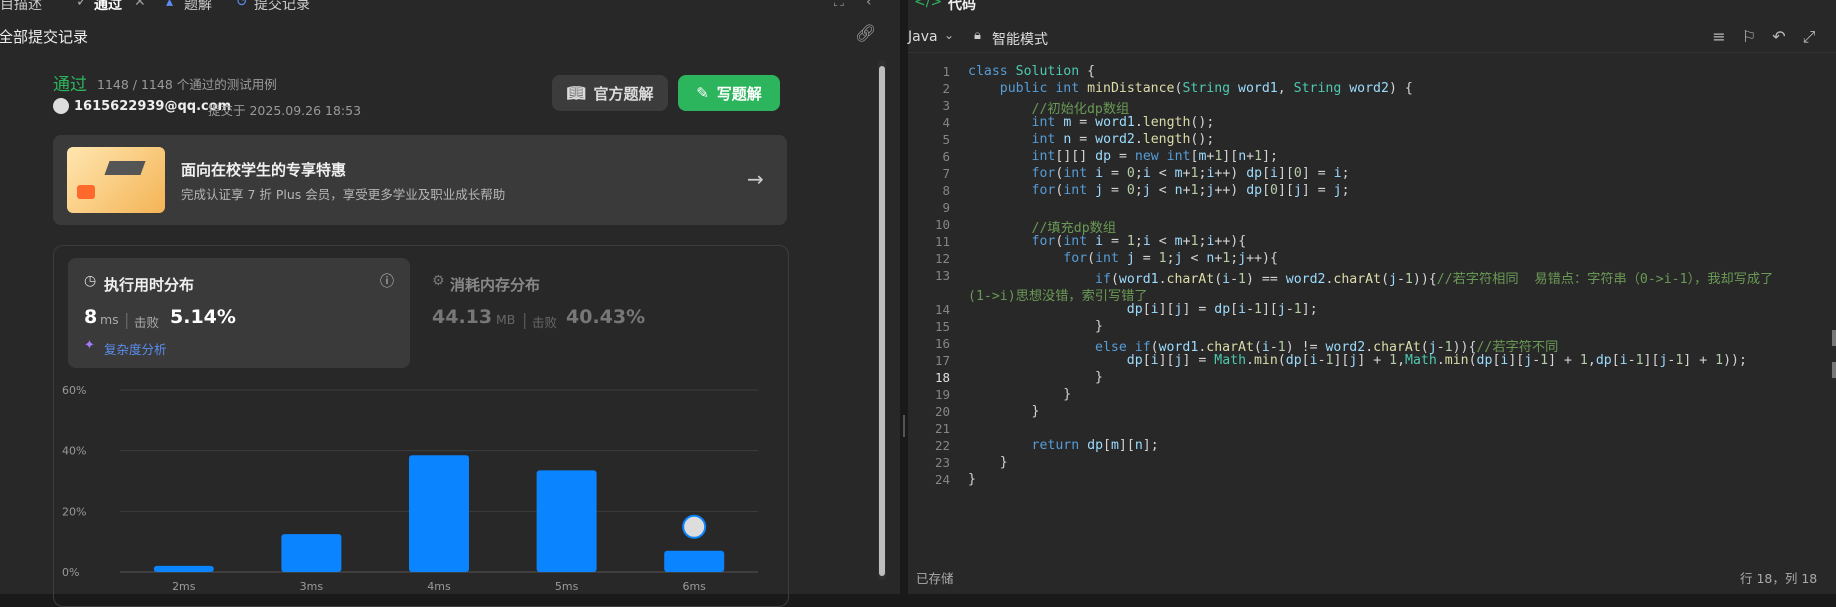 The height and width of the screenshot is (607, 1836). What do you see at coordinates (942, 309) in the screenshot?
I see `line-number: 14` at bounding box center [942, 309].